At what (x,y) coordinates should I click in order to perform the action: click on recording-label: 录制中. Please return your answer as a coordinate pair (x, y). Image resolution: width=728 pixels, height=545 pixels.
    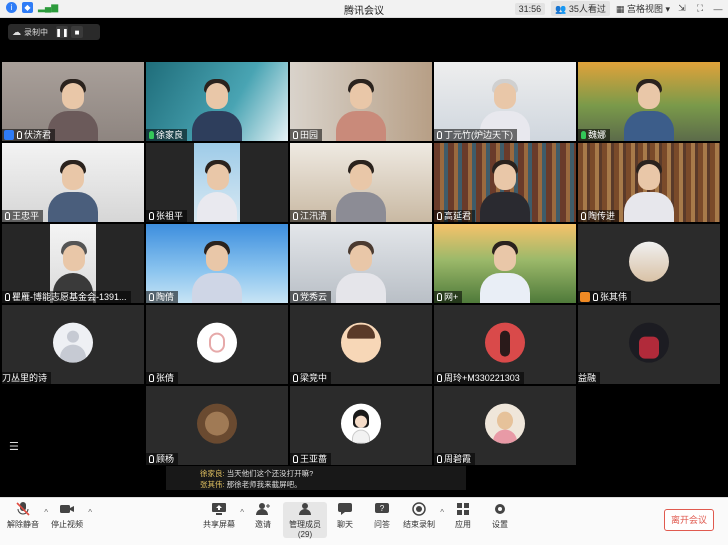
    Looking at the image, I should click on (36, 32).